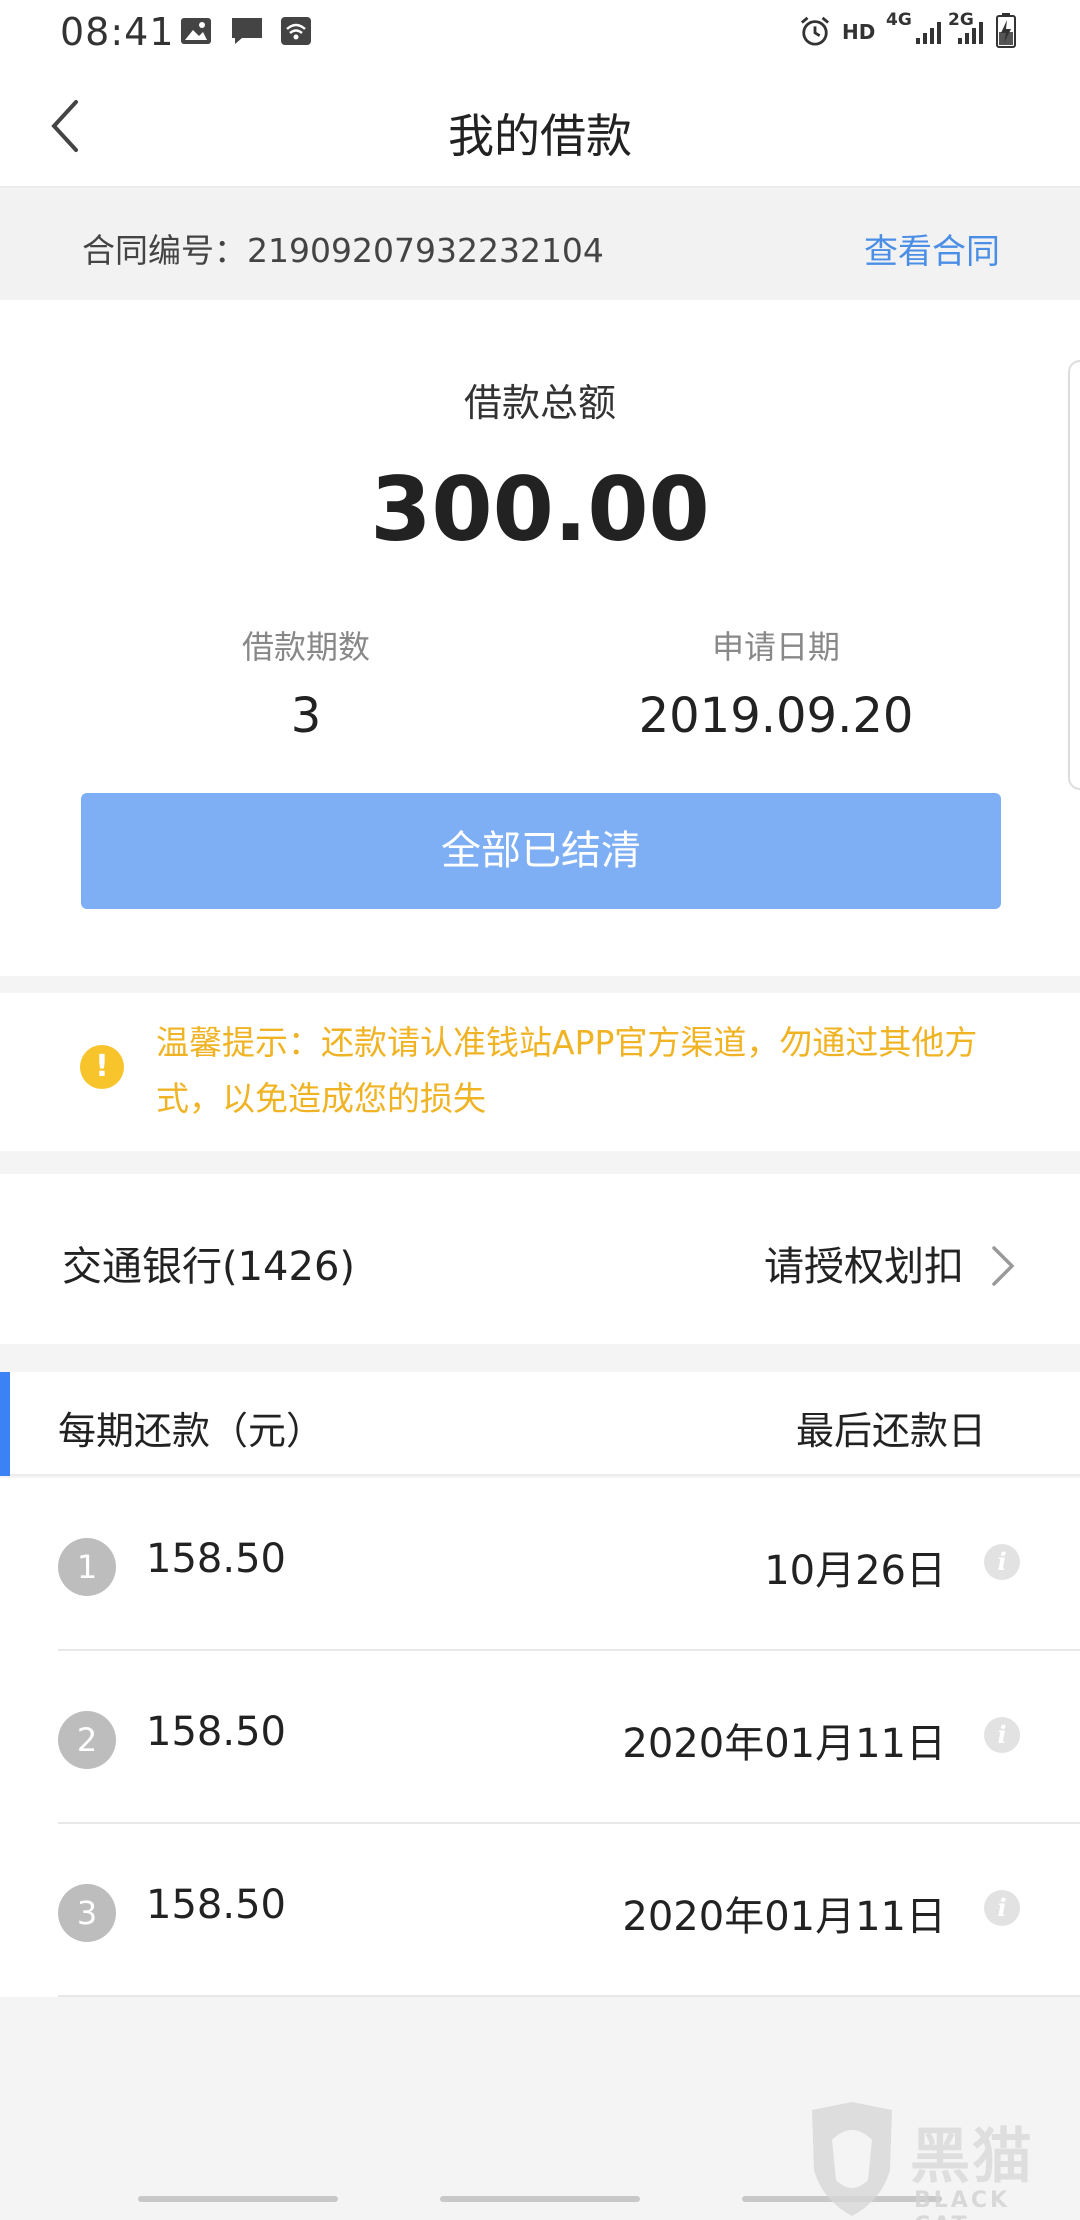  I want to click on nav-bar: 我的借款, so click(540, 126).